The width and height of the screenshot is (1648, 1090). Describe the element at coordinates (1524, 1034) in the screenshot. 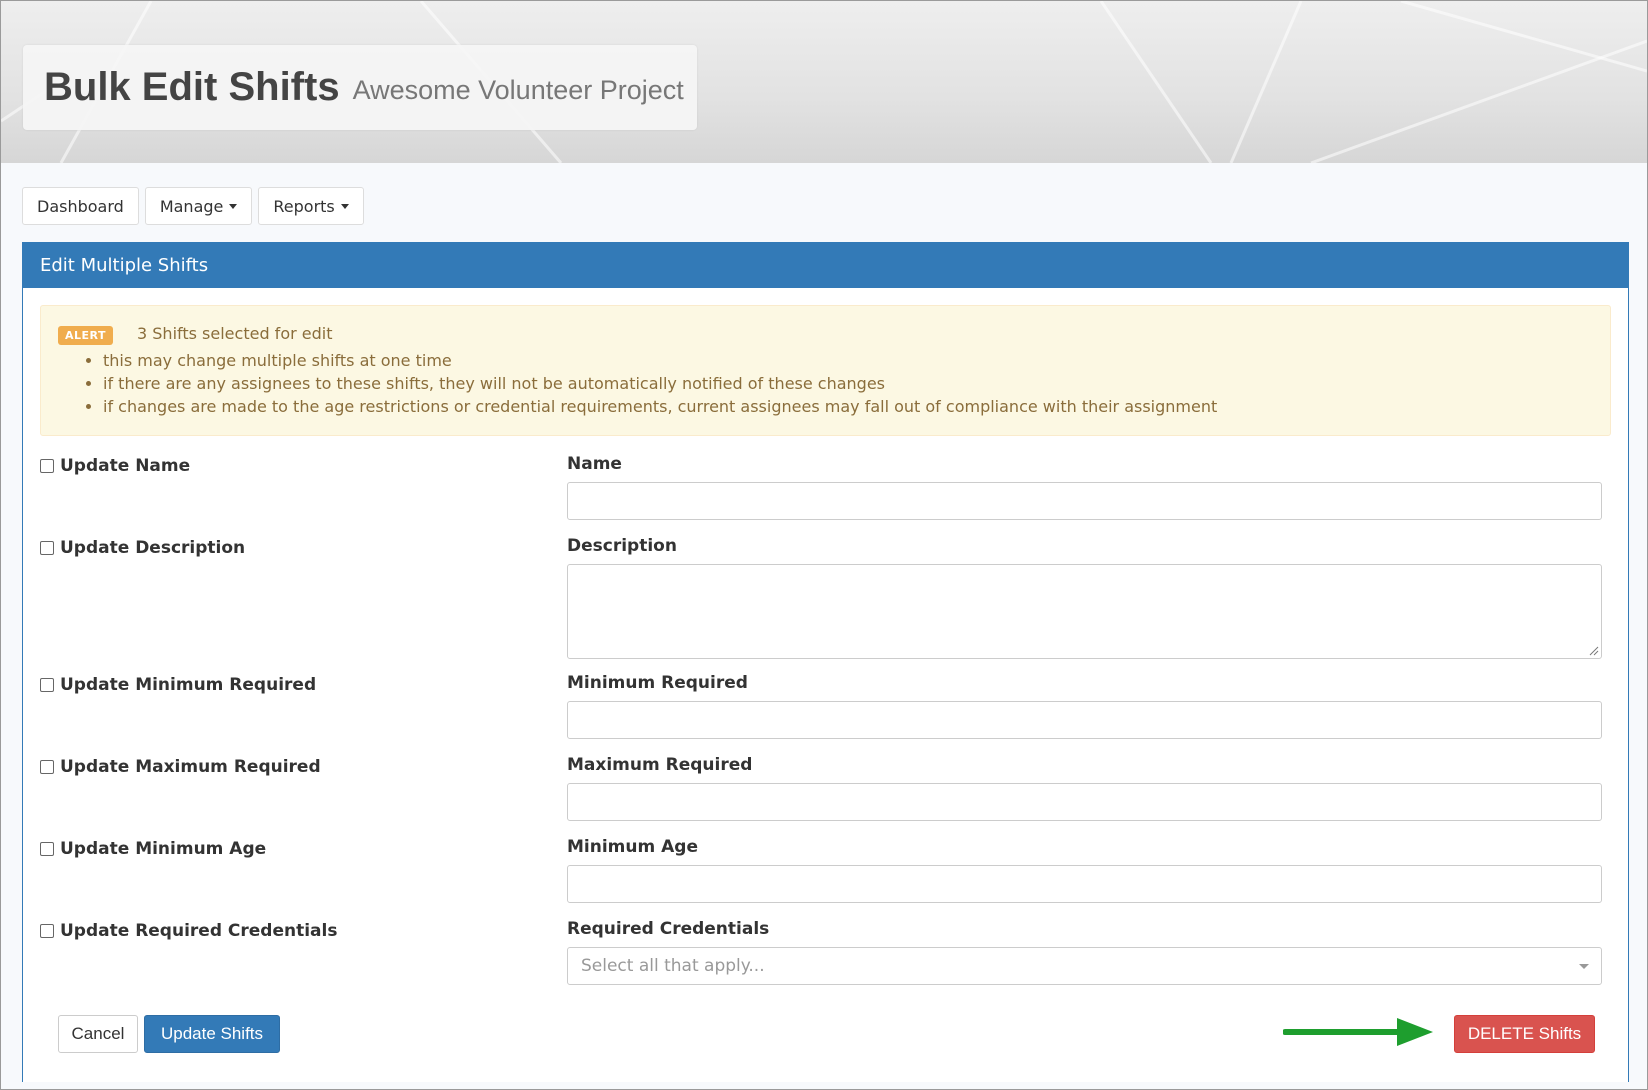

I see `delete-shifts-button: DELETE Shifts` at that location.